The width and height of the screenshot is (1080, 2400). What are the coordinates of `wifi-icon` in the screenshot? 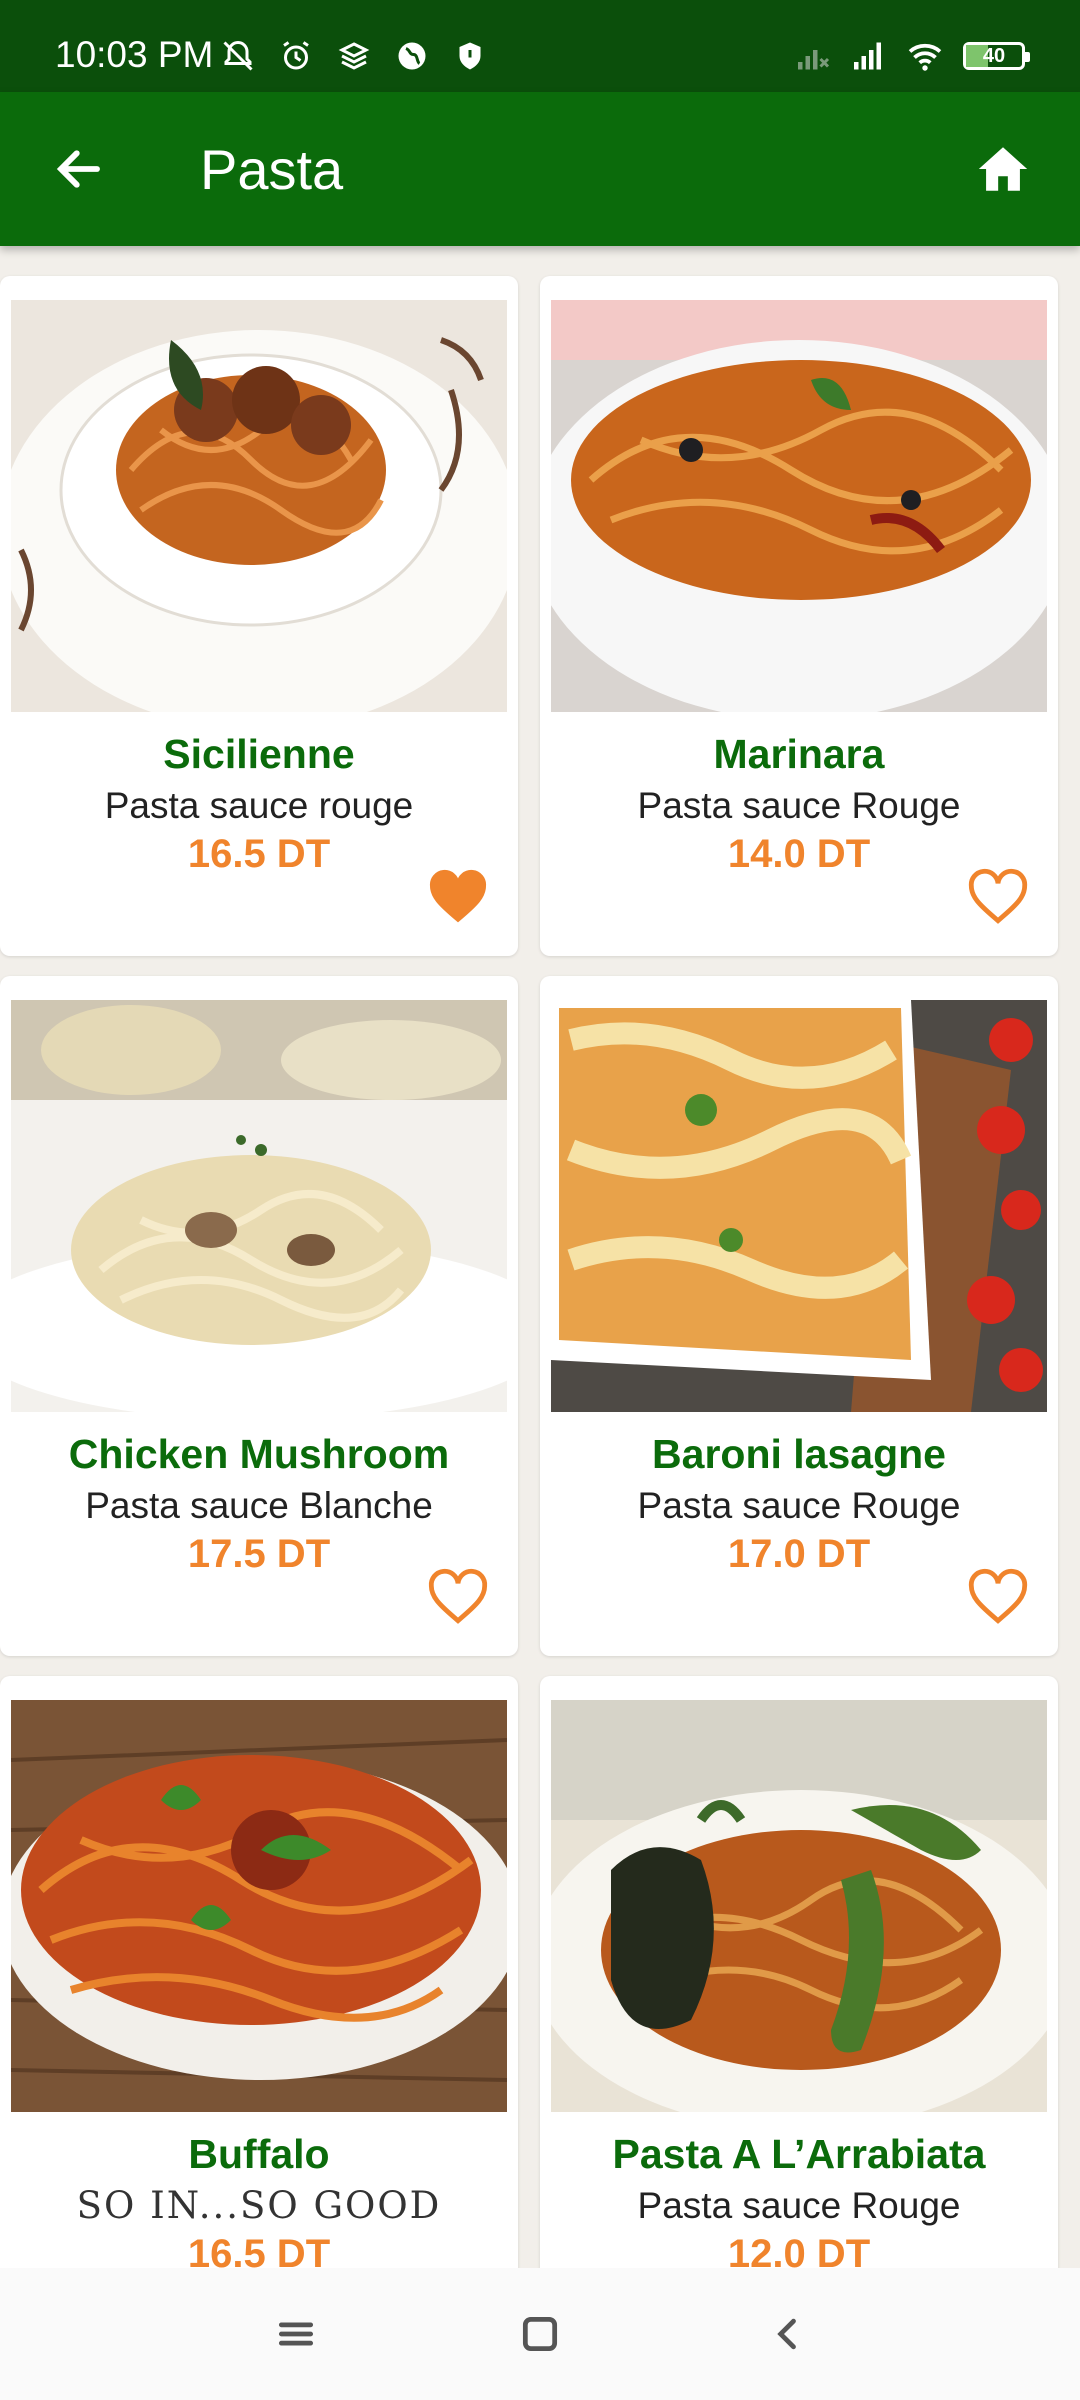 It's located at (925, 57).